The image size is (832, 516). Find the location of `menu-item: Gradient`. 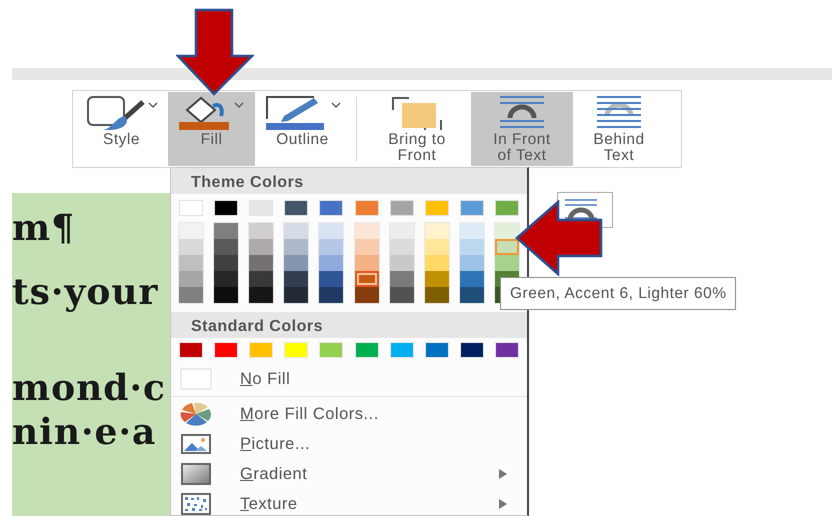

menu-item: Gradient is located at coordinates (349, 474).